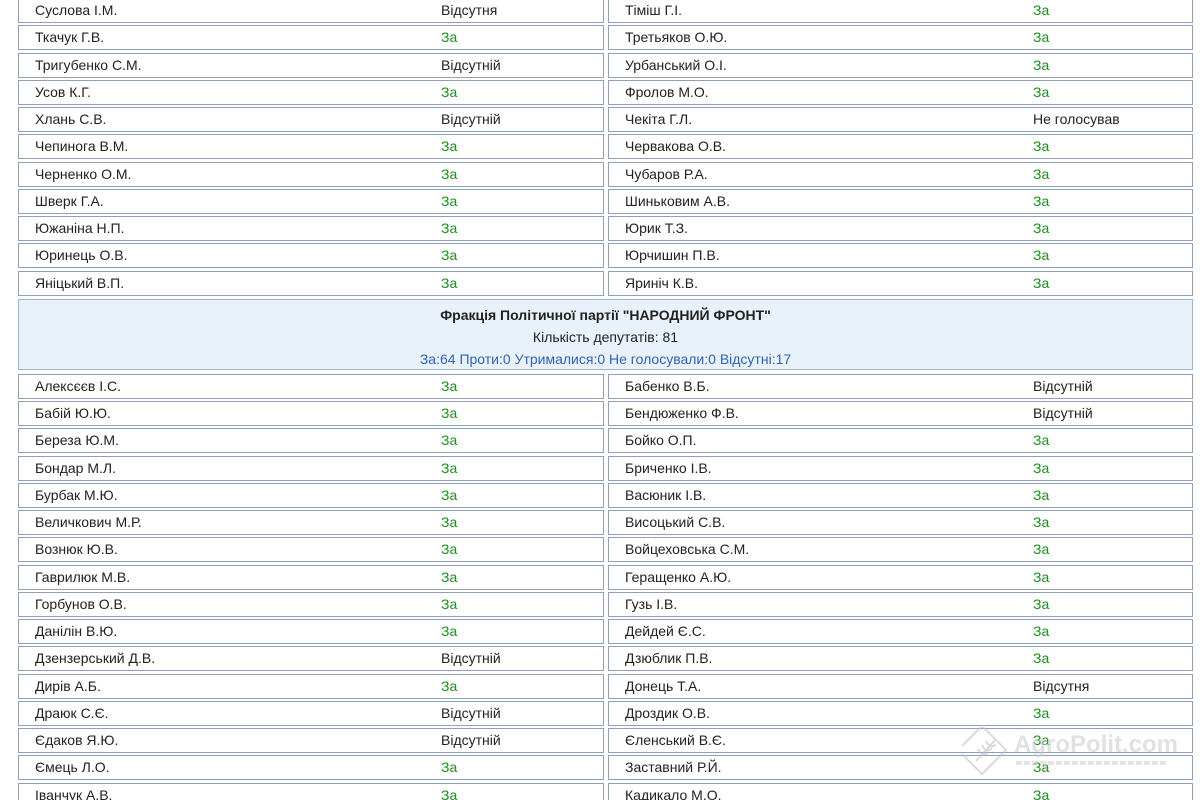 This screenshot has height=800, width=1200. Describe the element at coordinates (900, 441) in the screenshot. I see `deputy-cell: Бойко О.П. За` at that location.